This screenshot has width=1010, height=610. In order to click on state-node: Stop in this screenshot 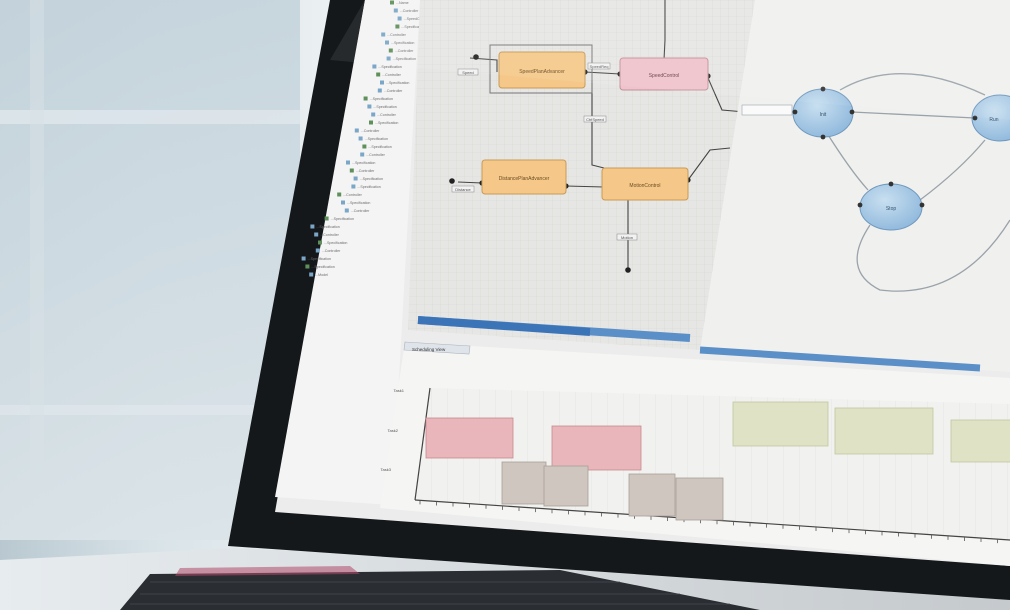, I will do `click(891, 207)`.